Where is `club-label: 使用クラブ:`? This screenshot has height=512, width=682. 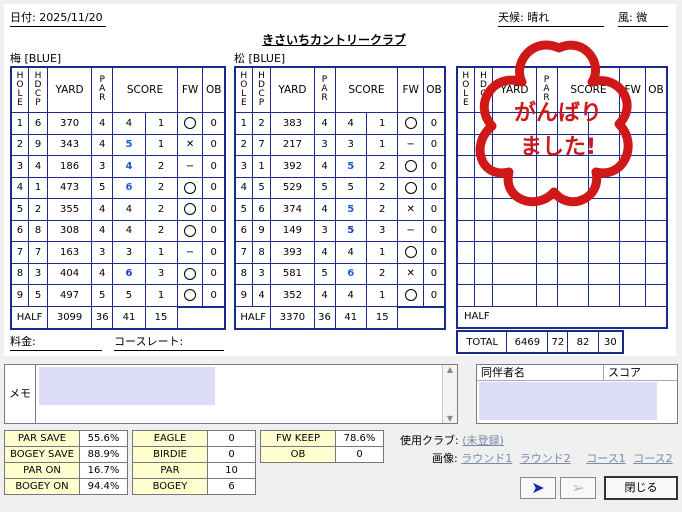 club-label: 使用クラブ: is located at coordinates (429, 440).